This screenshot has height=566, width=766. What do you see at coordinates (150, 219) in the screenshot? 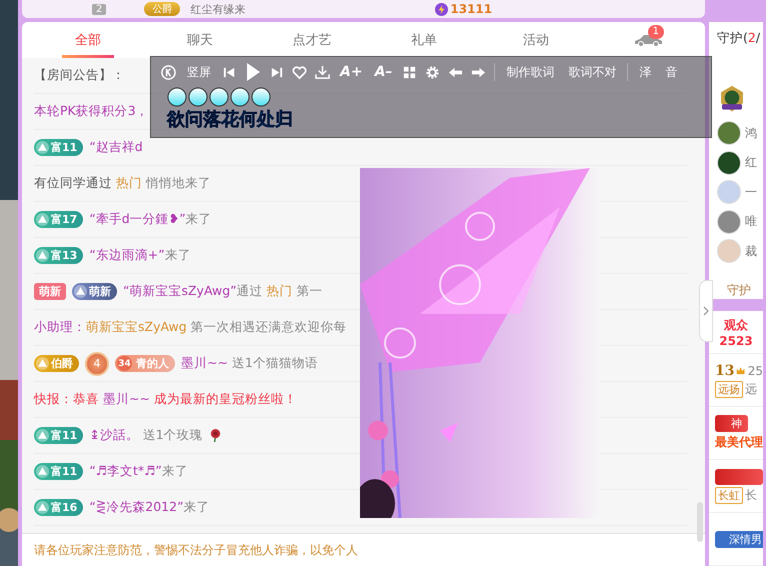
I see `chat-message: “牽手d一分鍾❥”来了` at bounding box center [150, 219].